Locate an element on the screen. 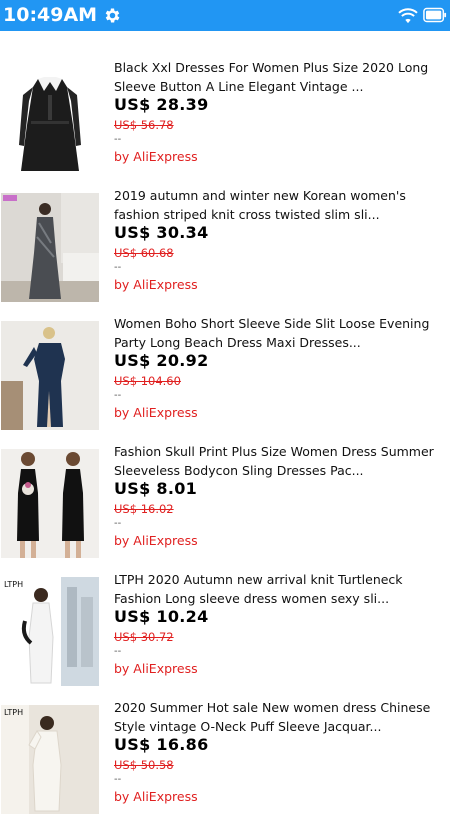 This screenshot has width=450, height=820. product-price: US$ 30.34 is located at coordinates (161, 232).